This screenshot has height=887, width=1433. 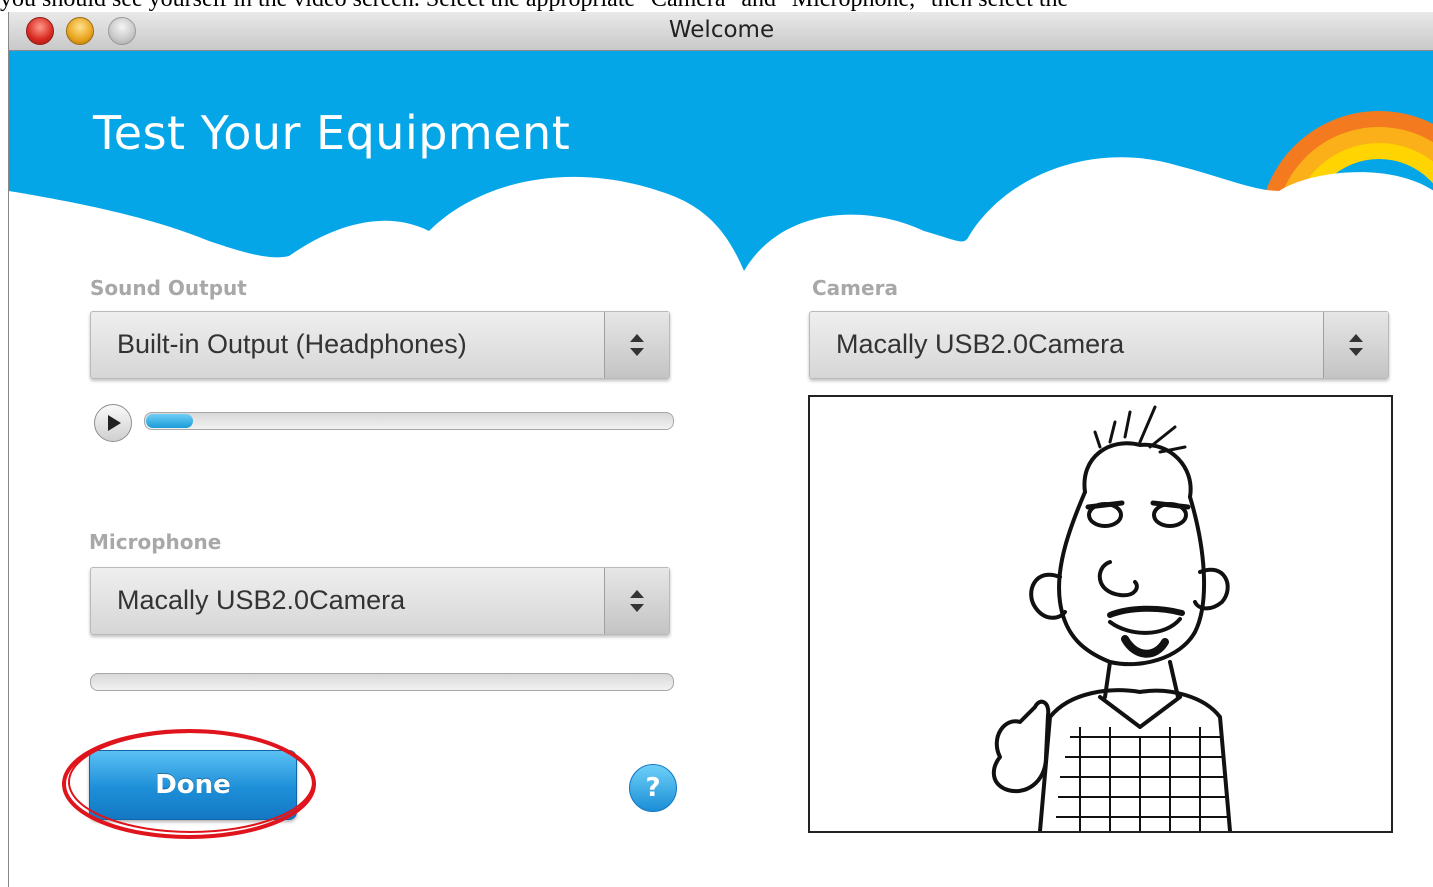 I want to click on sound-output-select: Built-in Output (Headphones), so click(x=380, y=345).